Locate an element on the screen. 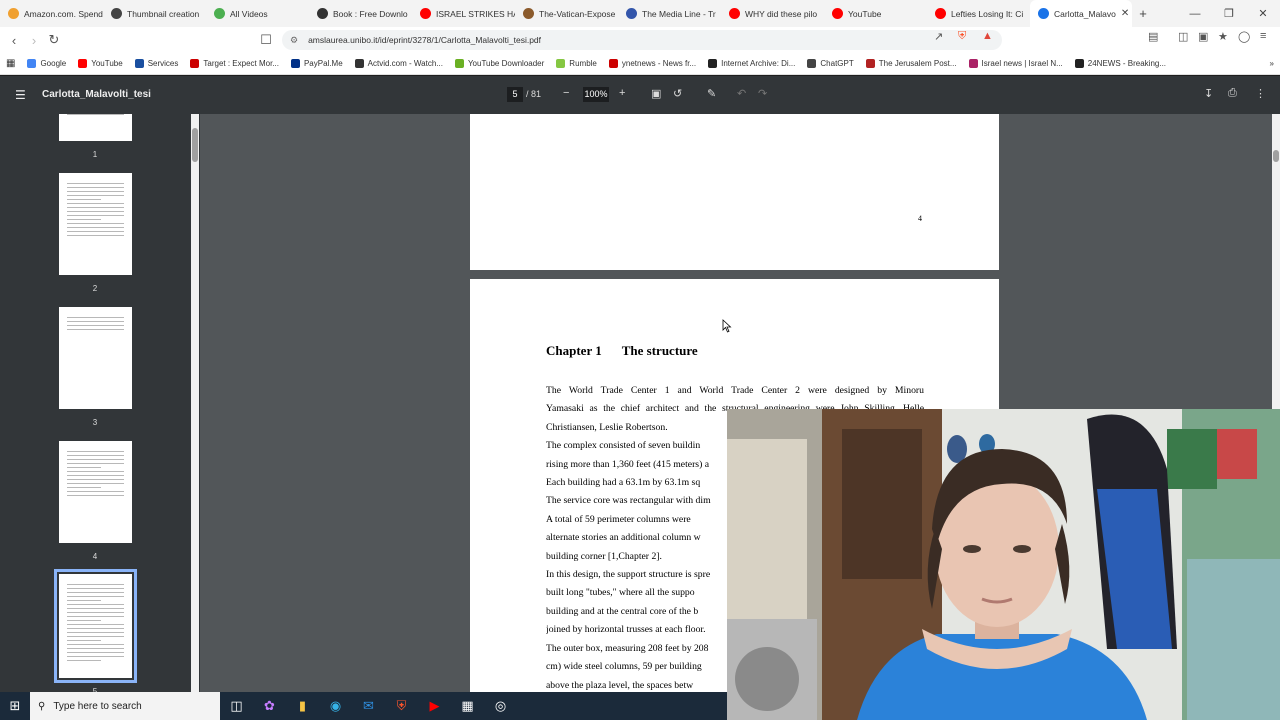 The width and height of the screenshot is (1280, 720). fit-page-icon: ▣ is located at coordinates (656, 93).